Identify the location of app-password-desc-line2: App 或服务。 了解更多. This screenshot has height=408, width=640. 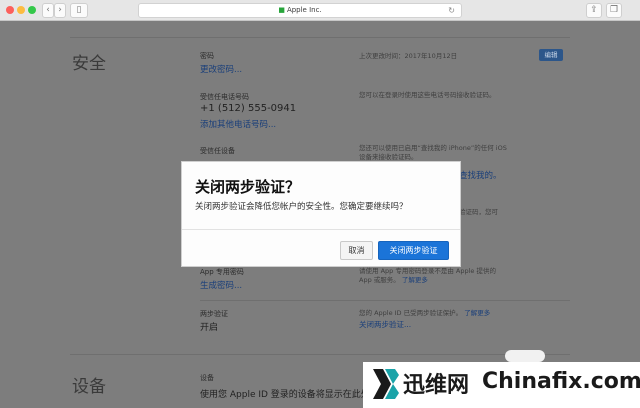
(393, 280).